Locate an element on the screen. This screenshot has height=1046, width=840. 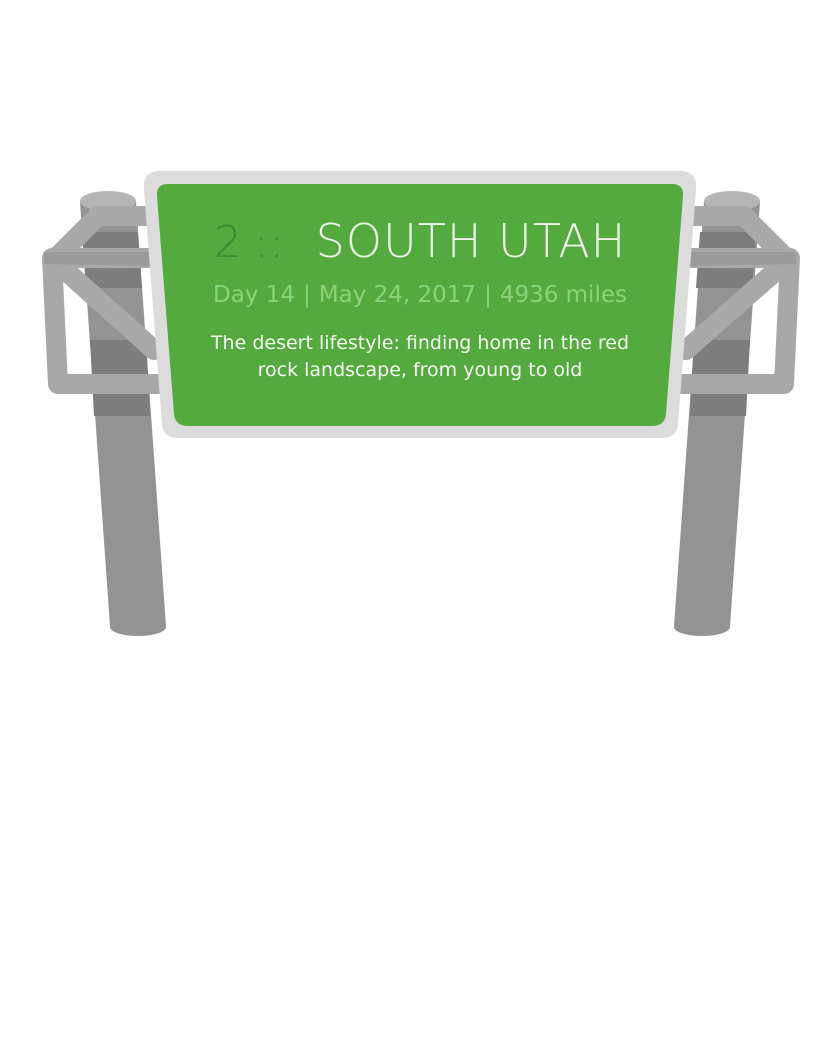
right-bracket-shadow is located at coordinates (743, 259).